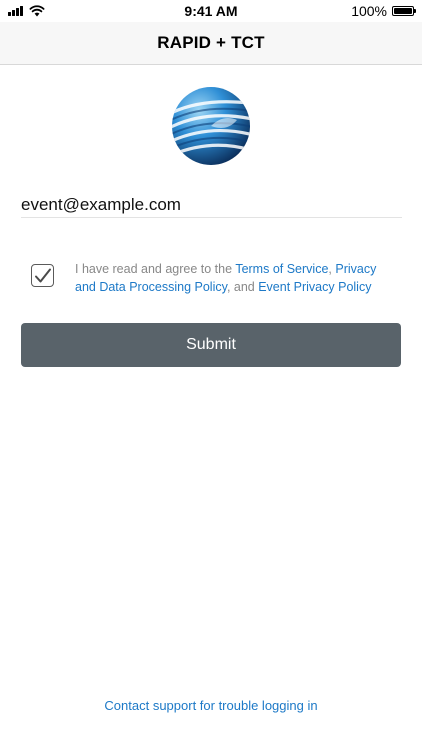 This screenshot has height=750, width=422. I want to click on agreement-separator: , and, so click(242, 287).